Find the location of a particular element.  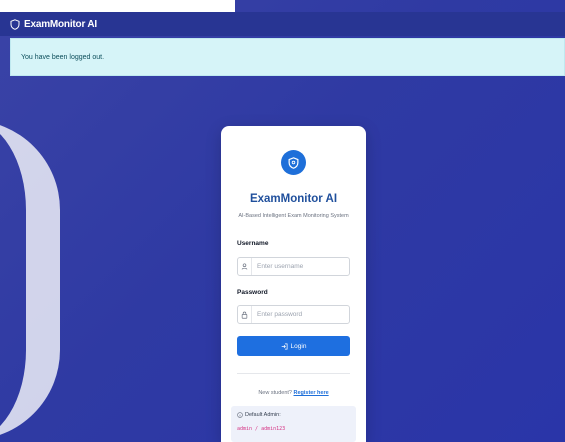

username-input is located at coordinates (300, 266).